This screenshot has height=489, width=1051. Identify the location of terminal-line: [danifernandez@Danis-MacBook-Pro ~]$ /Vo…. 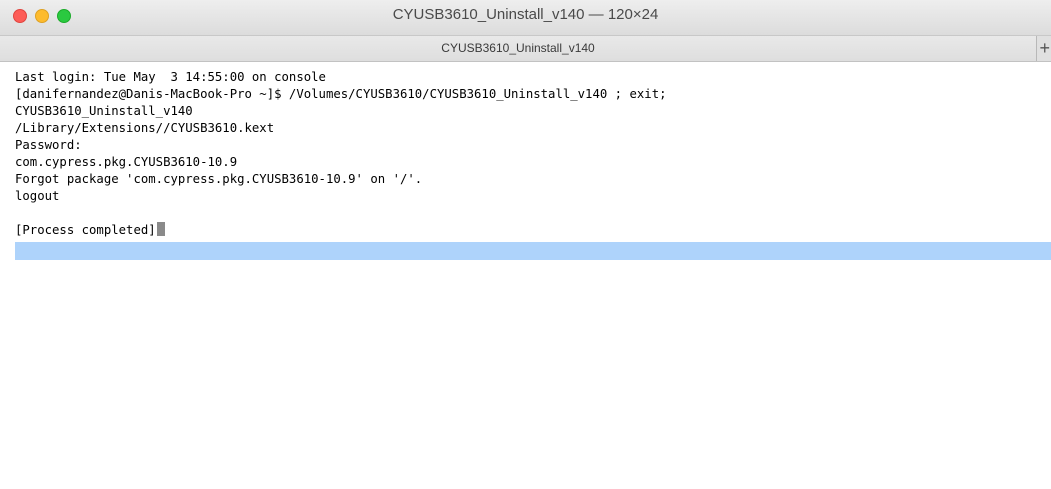
(341, 94).